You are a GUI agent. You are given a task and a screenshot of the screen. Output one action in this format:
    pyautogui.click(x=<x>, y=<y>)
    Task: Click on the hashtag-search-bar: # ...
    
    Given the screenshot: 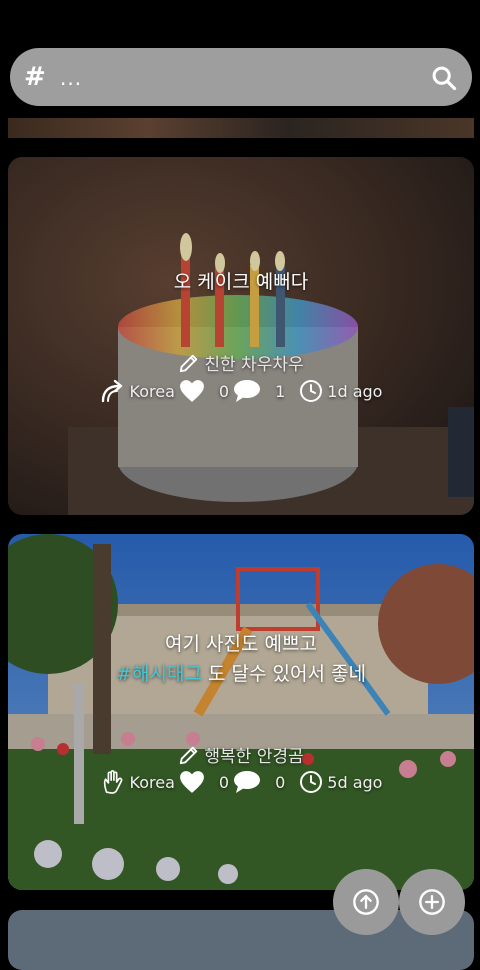 What is the action you would take?
    pyautogui.click(x=241, y=77)
    